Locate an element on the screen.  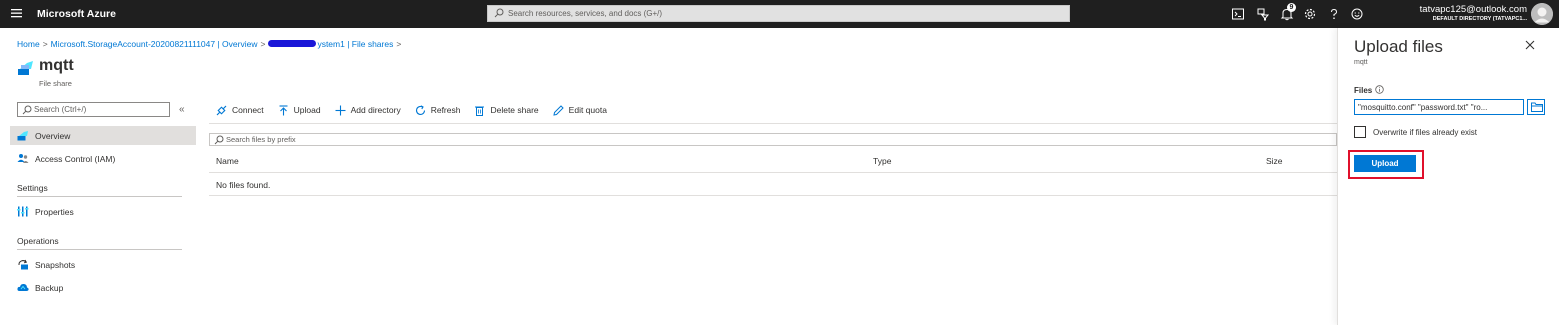
sidebar-item-label: Overview is located at coordinates (53, 136).